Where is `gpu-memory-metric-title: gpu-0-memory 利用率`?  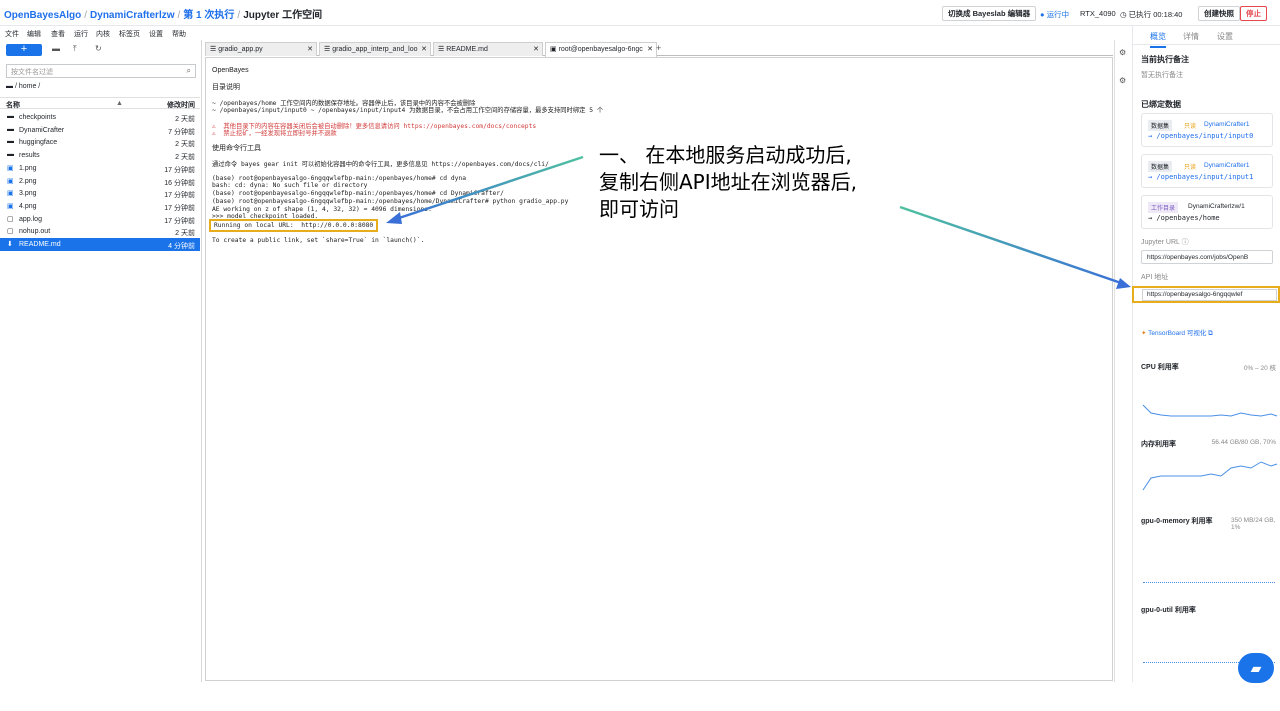
gpu-memory-metric-title: gpu-0-memory 利用率 is located at coordinates (1177, 521).